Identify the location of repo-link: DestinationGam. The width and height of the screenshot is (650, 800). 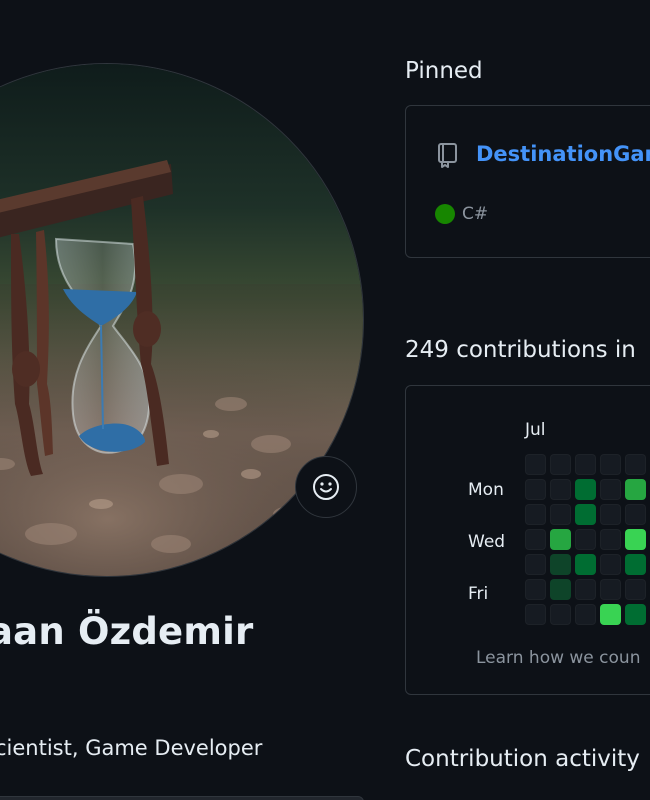
(563, 154).